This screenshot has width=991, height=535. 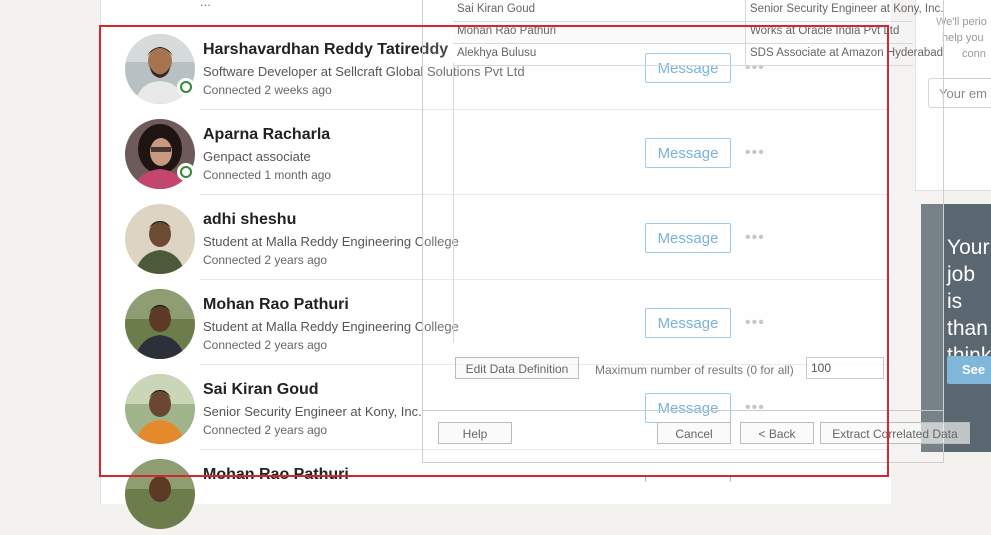 What do you see at coordinates (517, 368) in the screenshot?
I see `edit-data-definition-button: Edit Data Definition` at bounding box center [517, 368].